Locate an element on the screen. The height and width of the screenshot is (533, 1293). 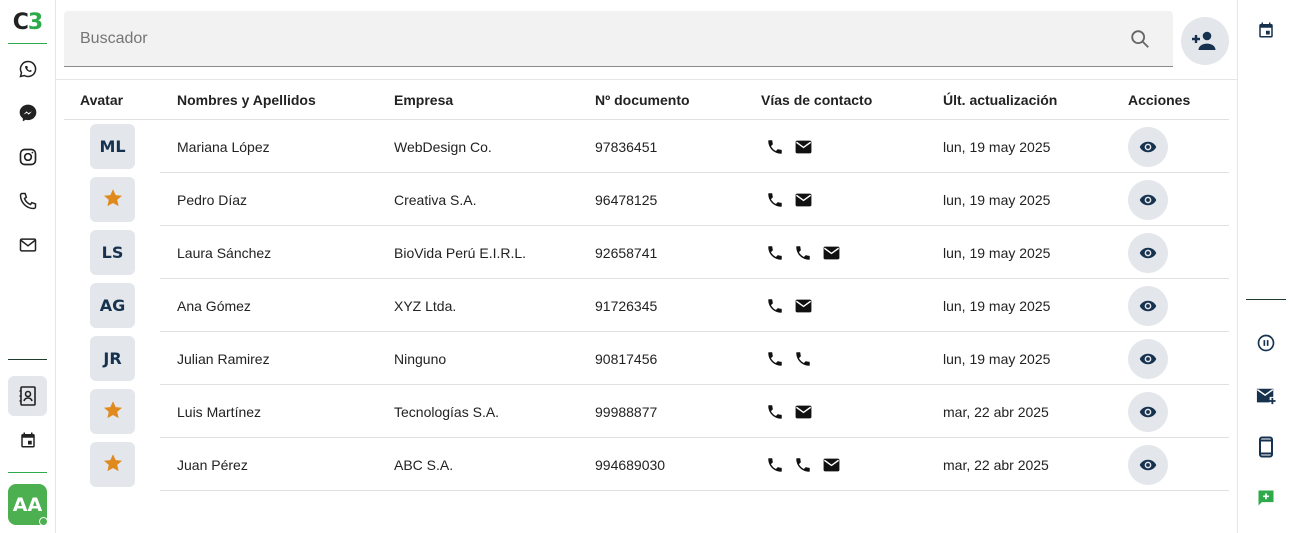
avatar-initials: AG is located at coordinates (112, 305).